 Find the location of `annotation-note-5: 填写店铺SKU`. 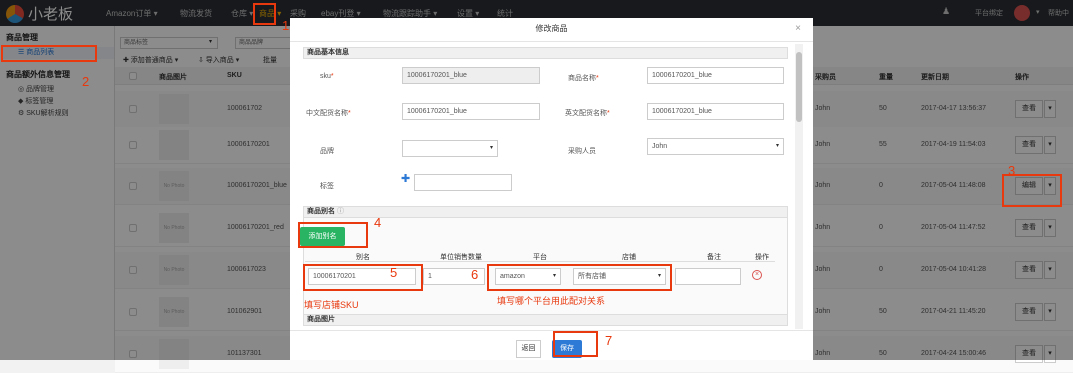

annotation-note-5: 填写店铺SKU is located at coordinates (331, 305).